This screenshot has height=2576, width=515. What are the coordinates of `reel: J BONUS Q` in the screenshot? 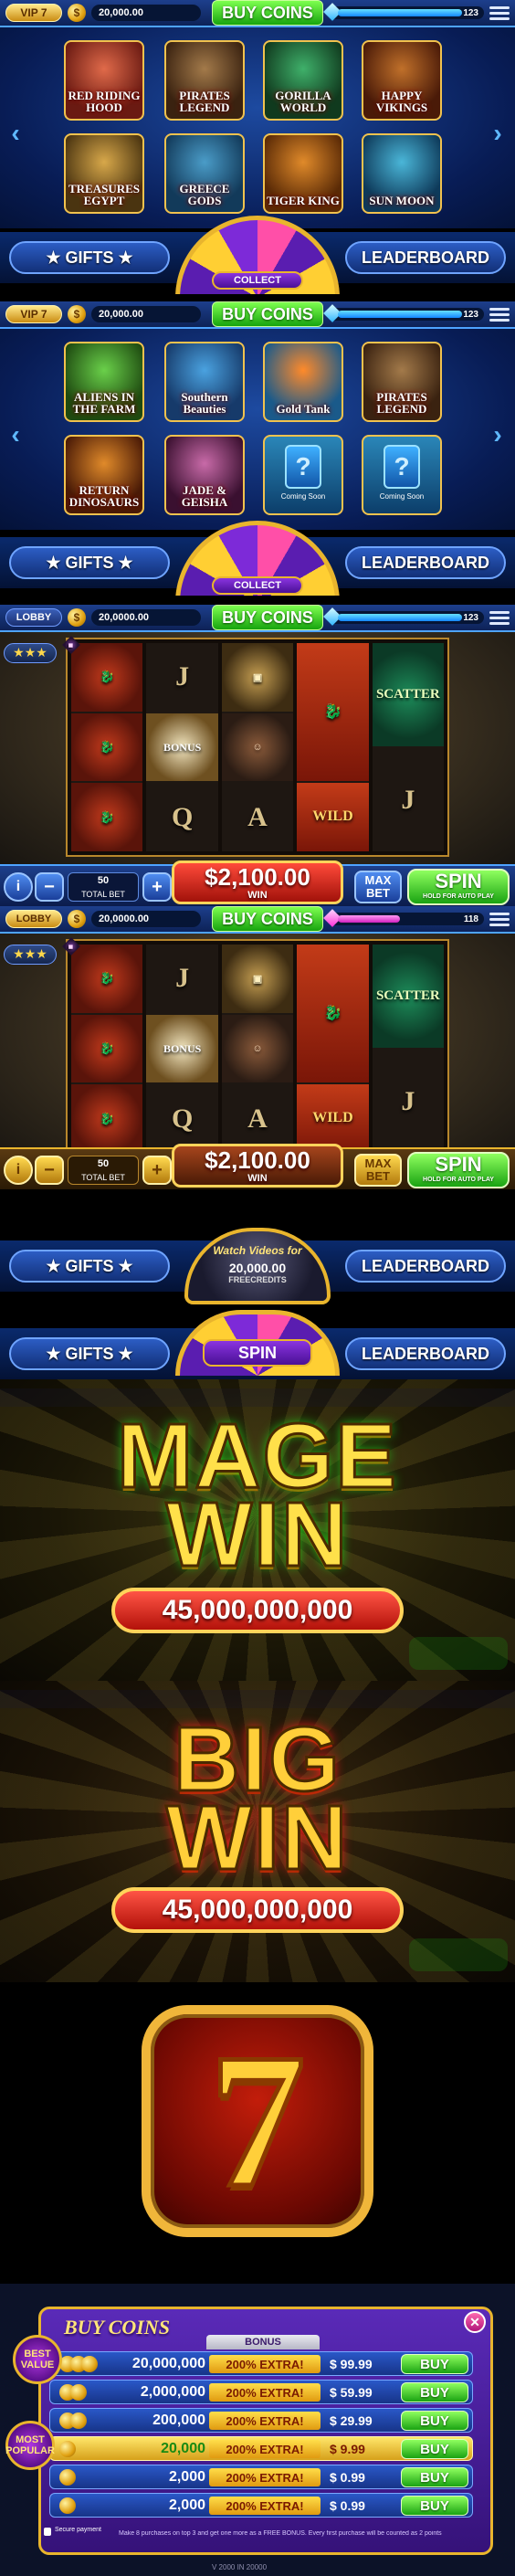 It's located at (182, 747).